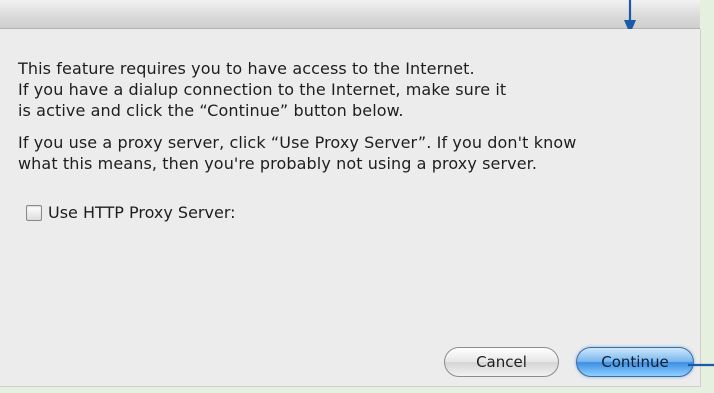 The image size is (714, 393). Describe the element at coordinates (501, 362) in the screenshot. I see `cancel-button: Cancel` at that location.